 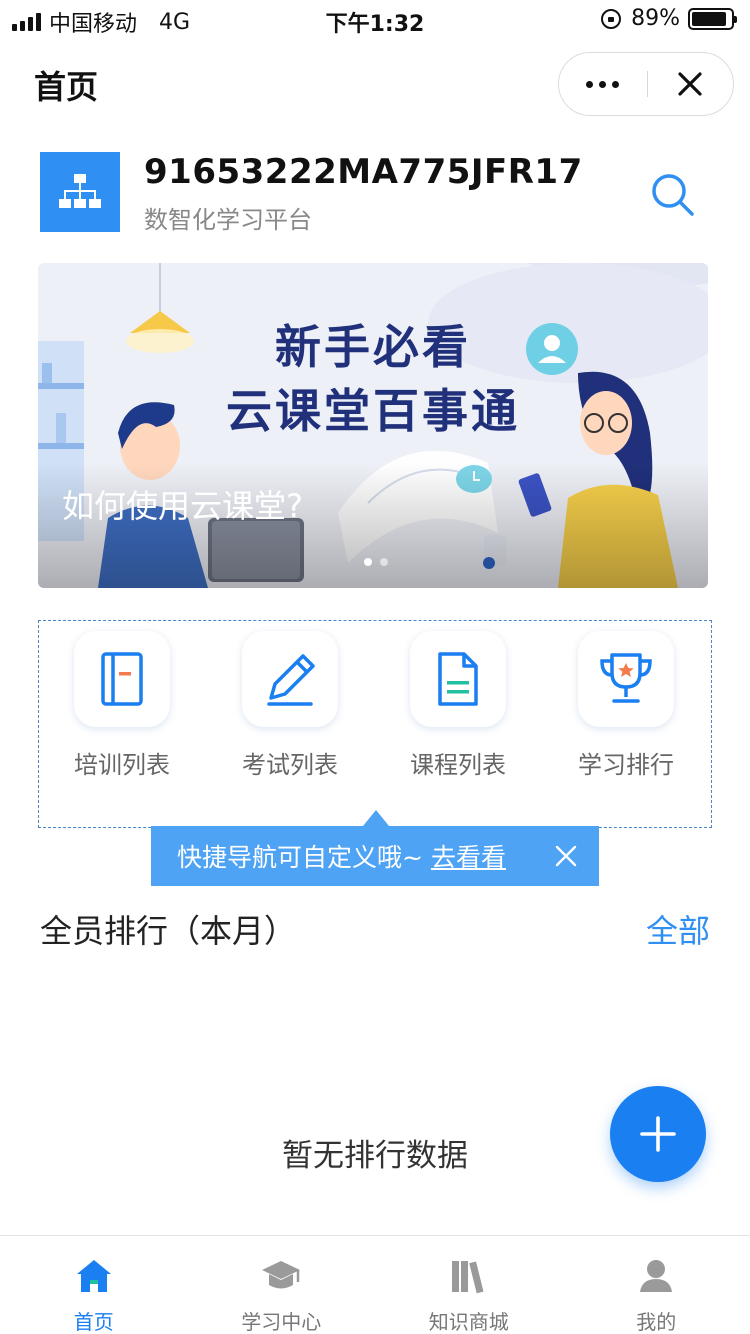 What do you see at coordinates (469, 1276) in the screenshot?
I see `books-icon` at bounding box center [469, 1276].